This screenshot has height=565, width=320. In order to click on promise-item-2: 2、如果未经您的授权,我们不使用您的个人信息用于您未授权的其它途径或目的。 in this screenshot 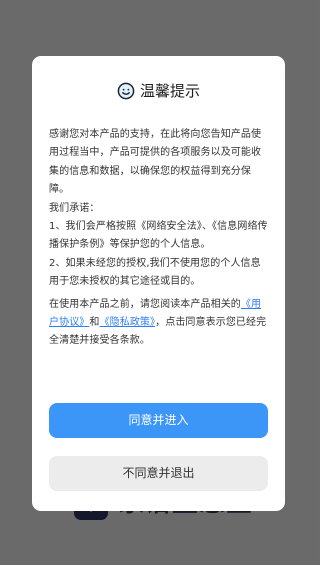, I will do `click(155, 272)`.